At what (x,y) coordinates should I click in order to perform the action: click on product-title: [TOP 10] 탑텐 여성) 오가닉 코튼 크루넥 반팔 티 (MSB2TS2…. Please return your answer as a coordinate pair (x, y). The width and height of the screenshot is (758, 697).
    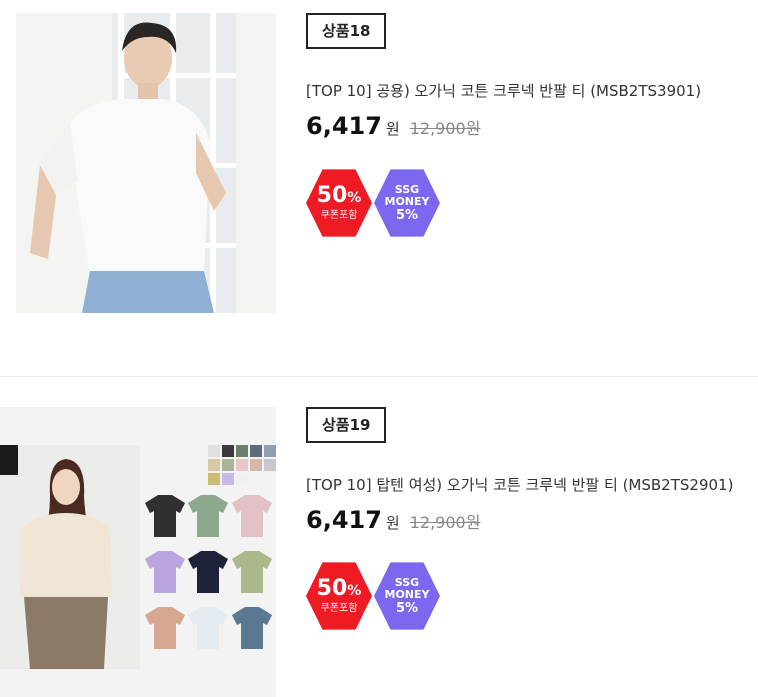
    Looking at the image, I should click on (519, 484).